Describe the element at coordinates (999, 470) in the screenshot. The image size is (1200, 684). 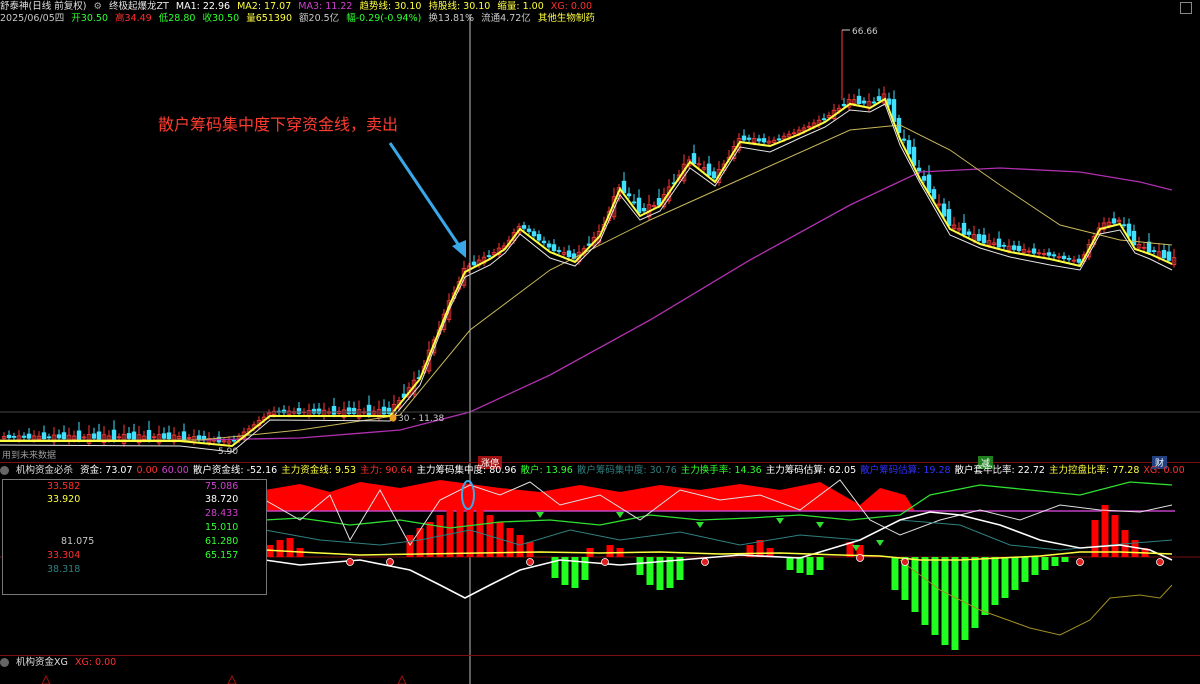
I see `indicator-value: 散户套牢比率: 22.72` at that location.